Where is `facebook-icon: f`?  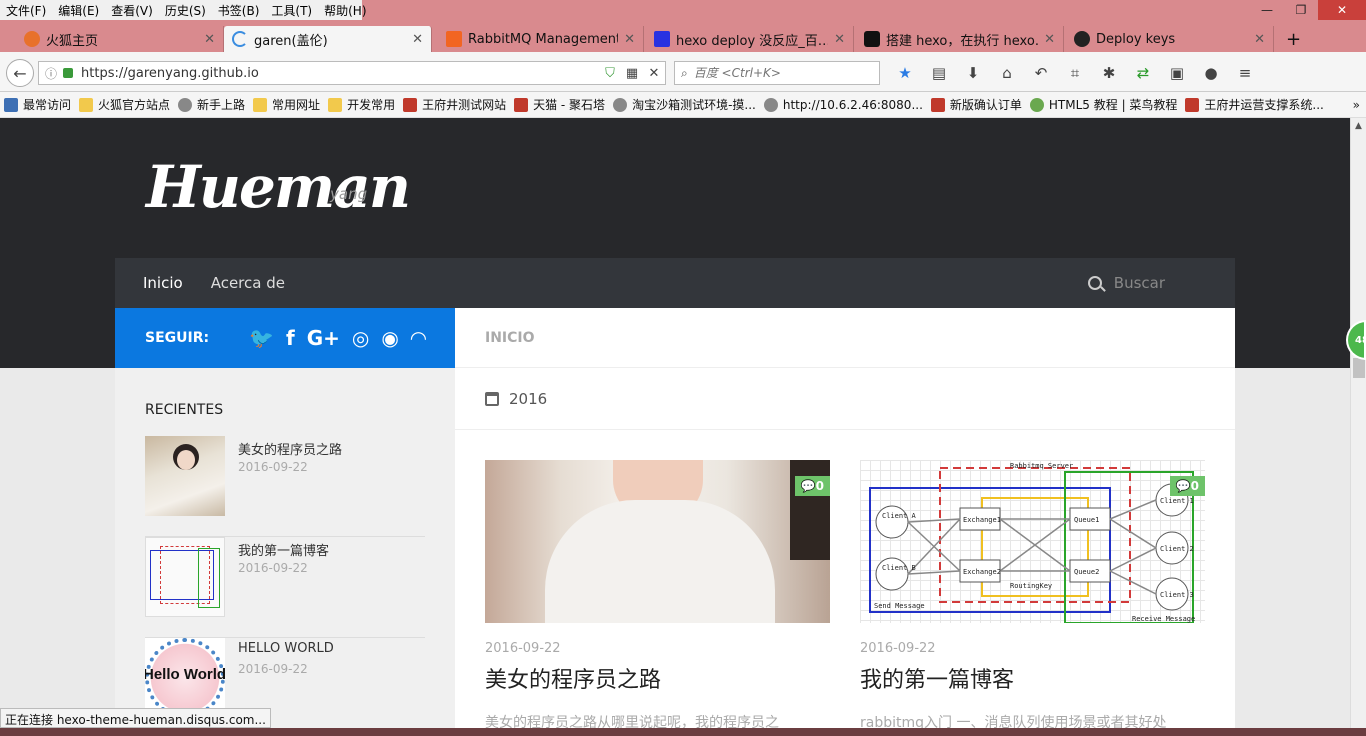
facebook-icon: f is located at coordinates (290, 338).